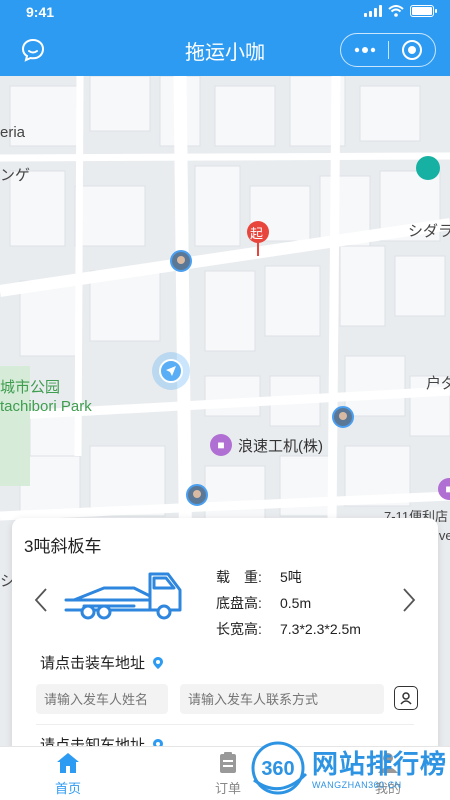 Image resolution: width=450 pixels, height=800 pixels. I want to click on park-label: tachibori Park, so click(46, 406).